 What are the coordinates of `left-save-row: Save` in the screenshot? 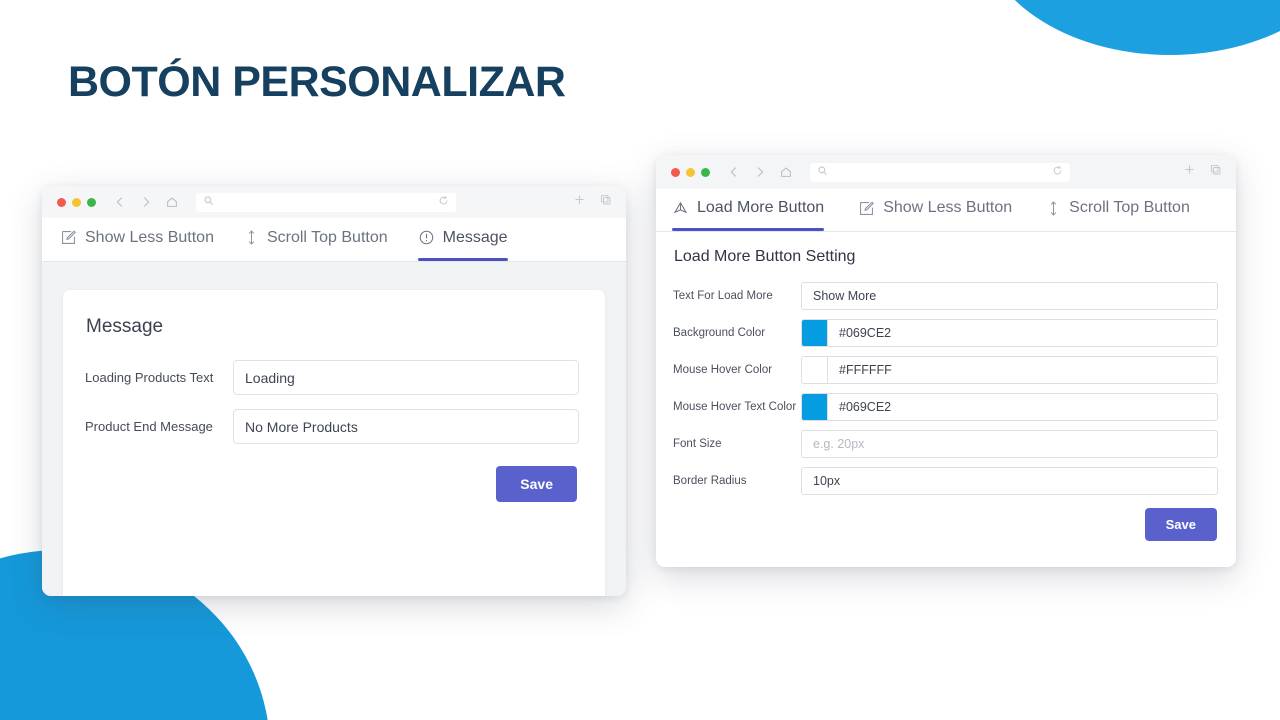 It's located at (332, 484).